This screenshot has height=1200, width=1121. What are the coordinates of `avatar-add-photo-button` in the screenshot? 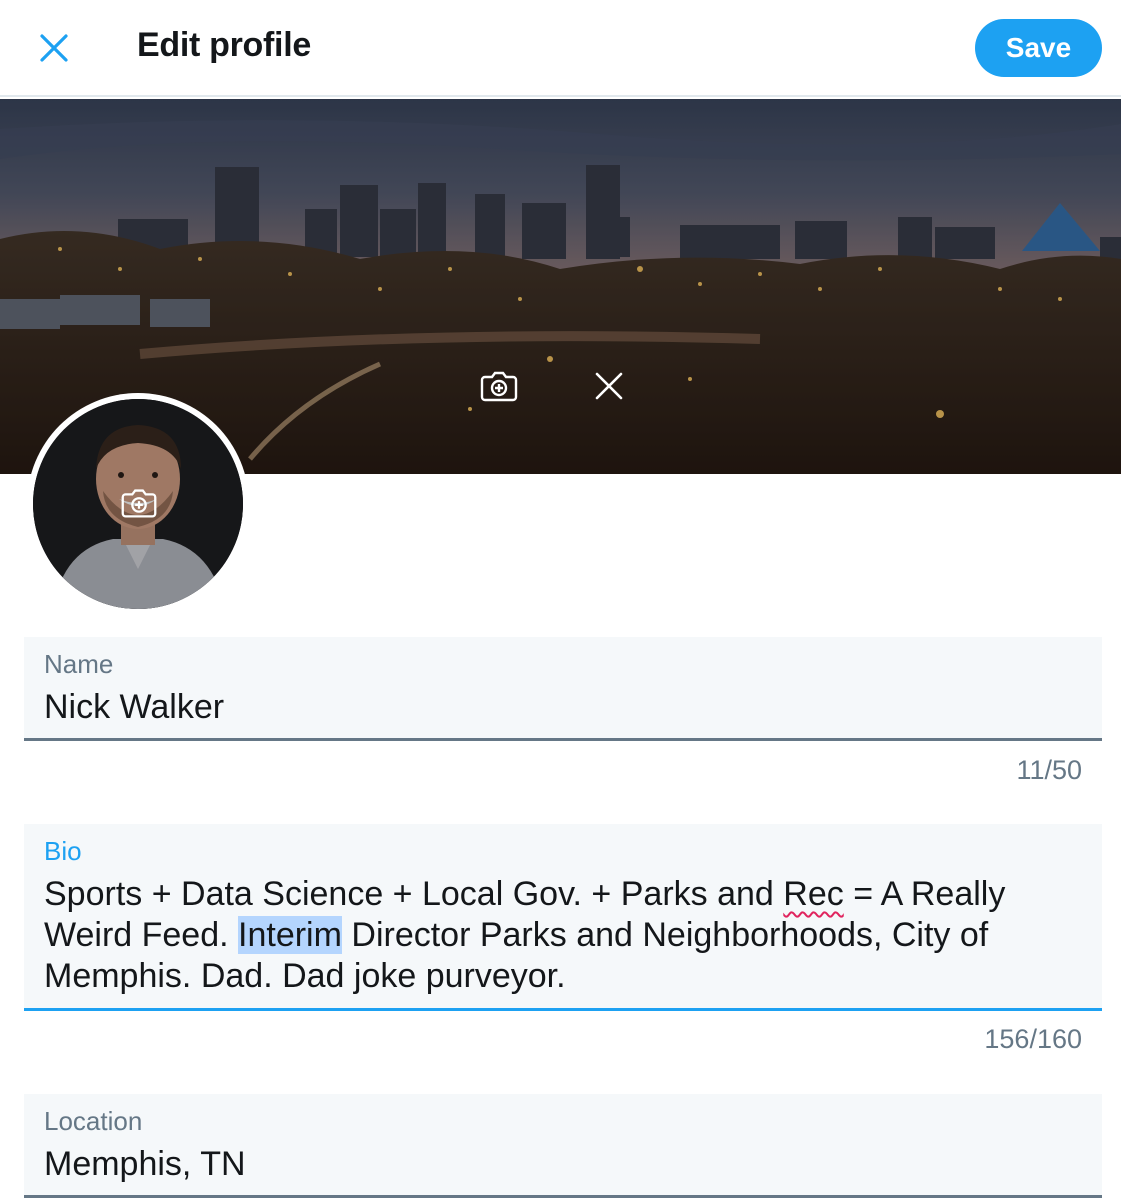 It's located at (139, 503).